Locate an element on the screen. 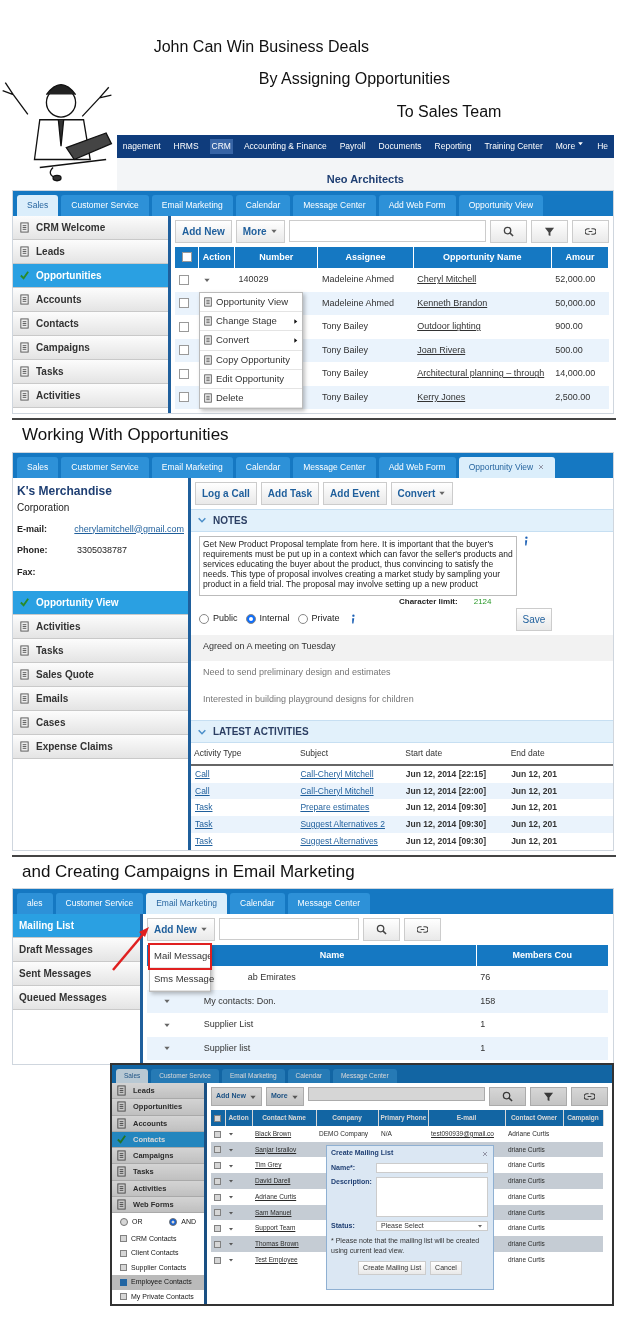 This screenshot has height=1334, width=638. sidebar-item: Cases is located at coordinates (100, 723).